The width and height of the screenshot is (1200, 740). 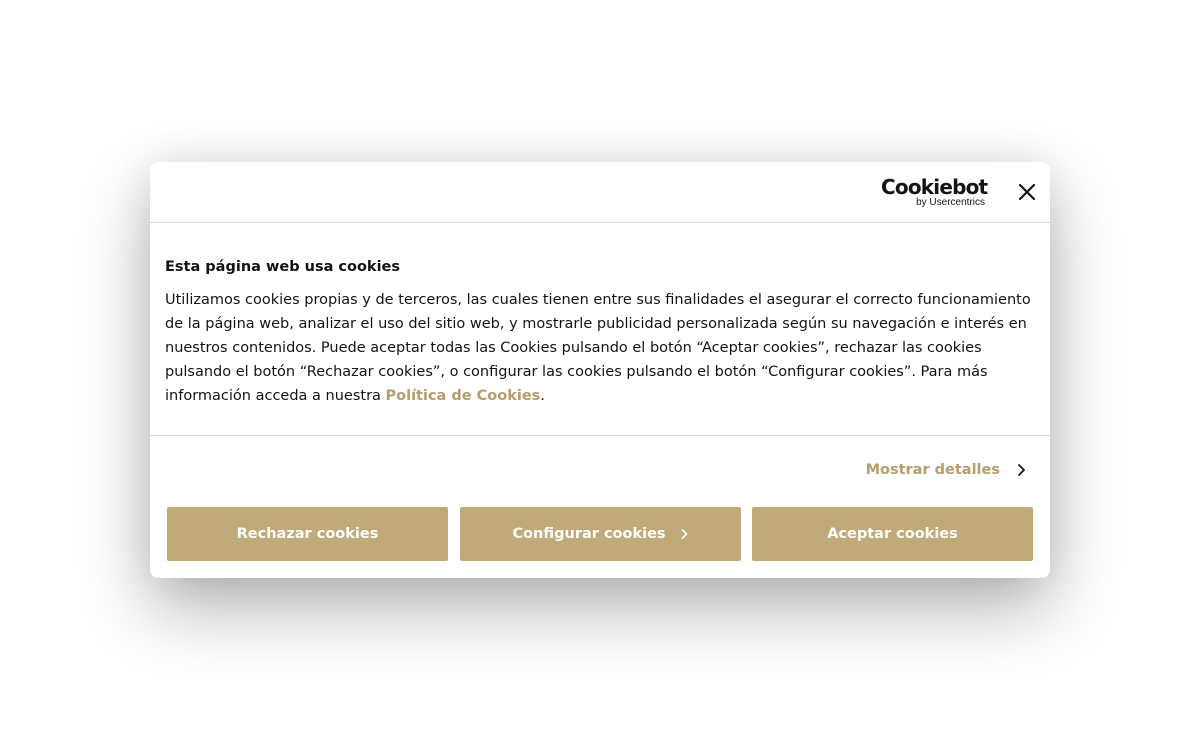 What do you see at coordinates (283, 267) in the screenshot?
I see `dialog-title: Esta página web usa cookies` at bounding box center [283, 267].